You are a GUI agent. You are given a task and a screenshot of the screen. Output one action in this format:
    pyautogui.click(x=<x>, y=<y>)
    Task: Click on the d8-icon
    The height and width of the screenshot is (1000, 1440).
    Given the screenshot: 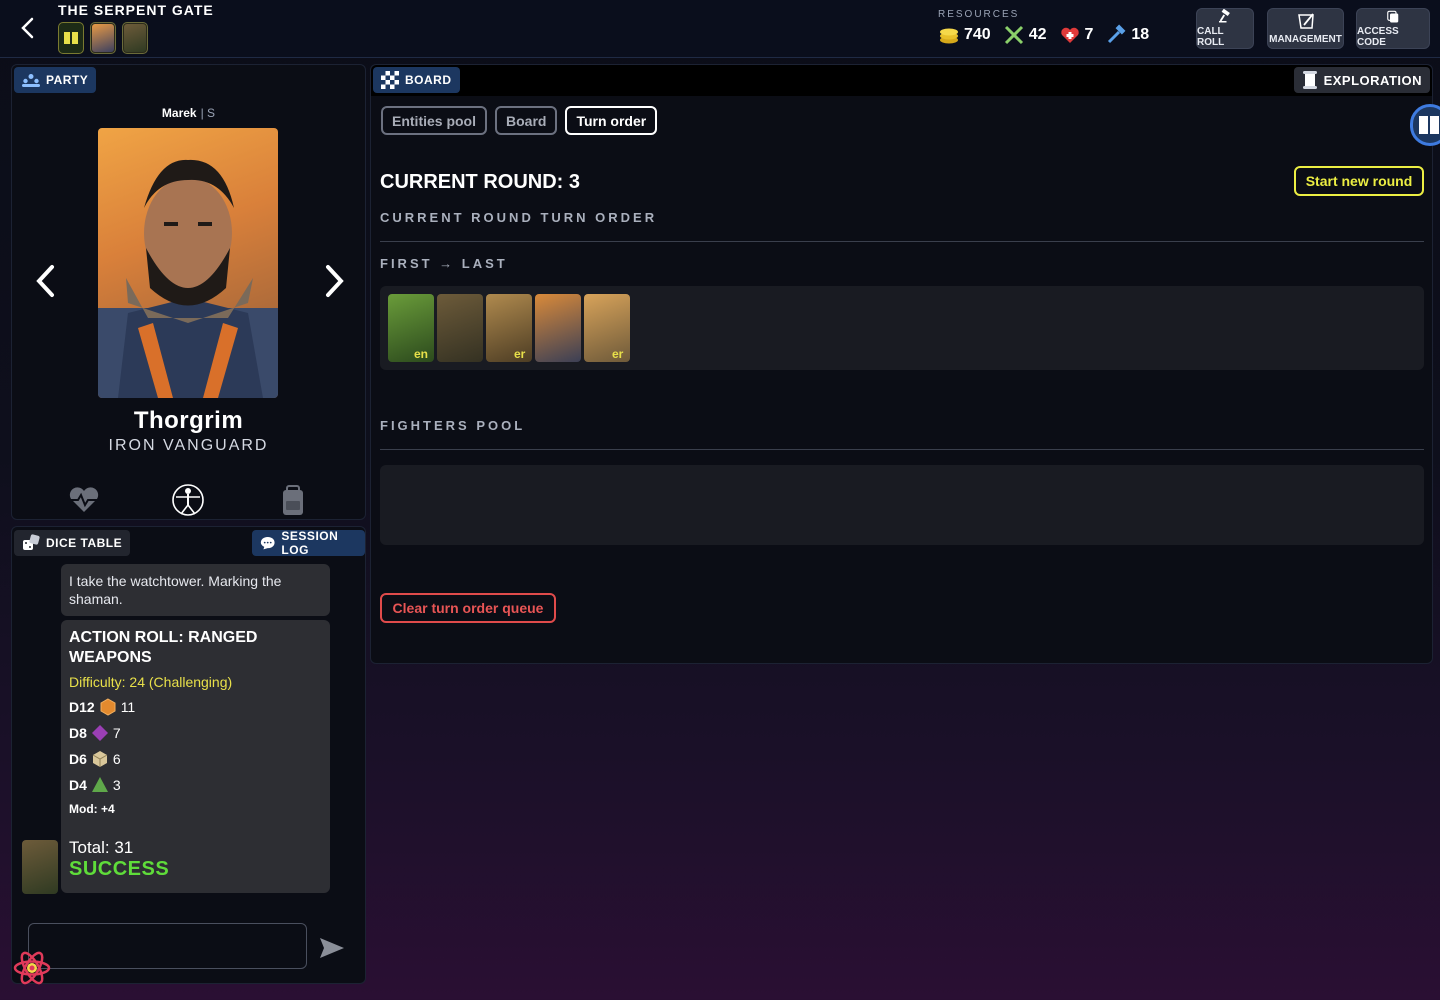 What is the action you would take?
    pyautogui.click(x=99, y=733)
    